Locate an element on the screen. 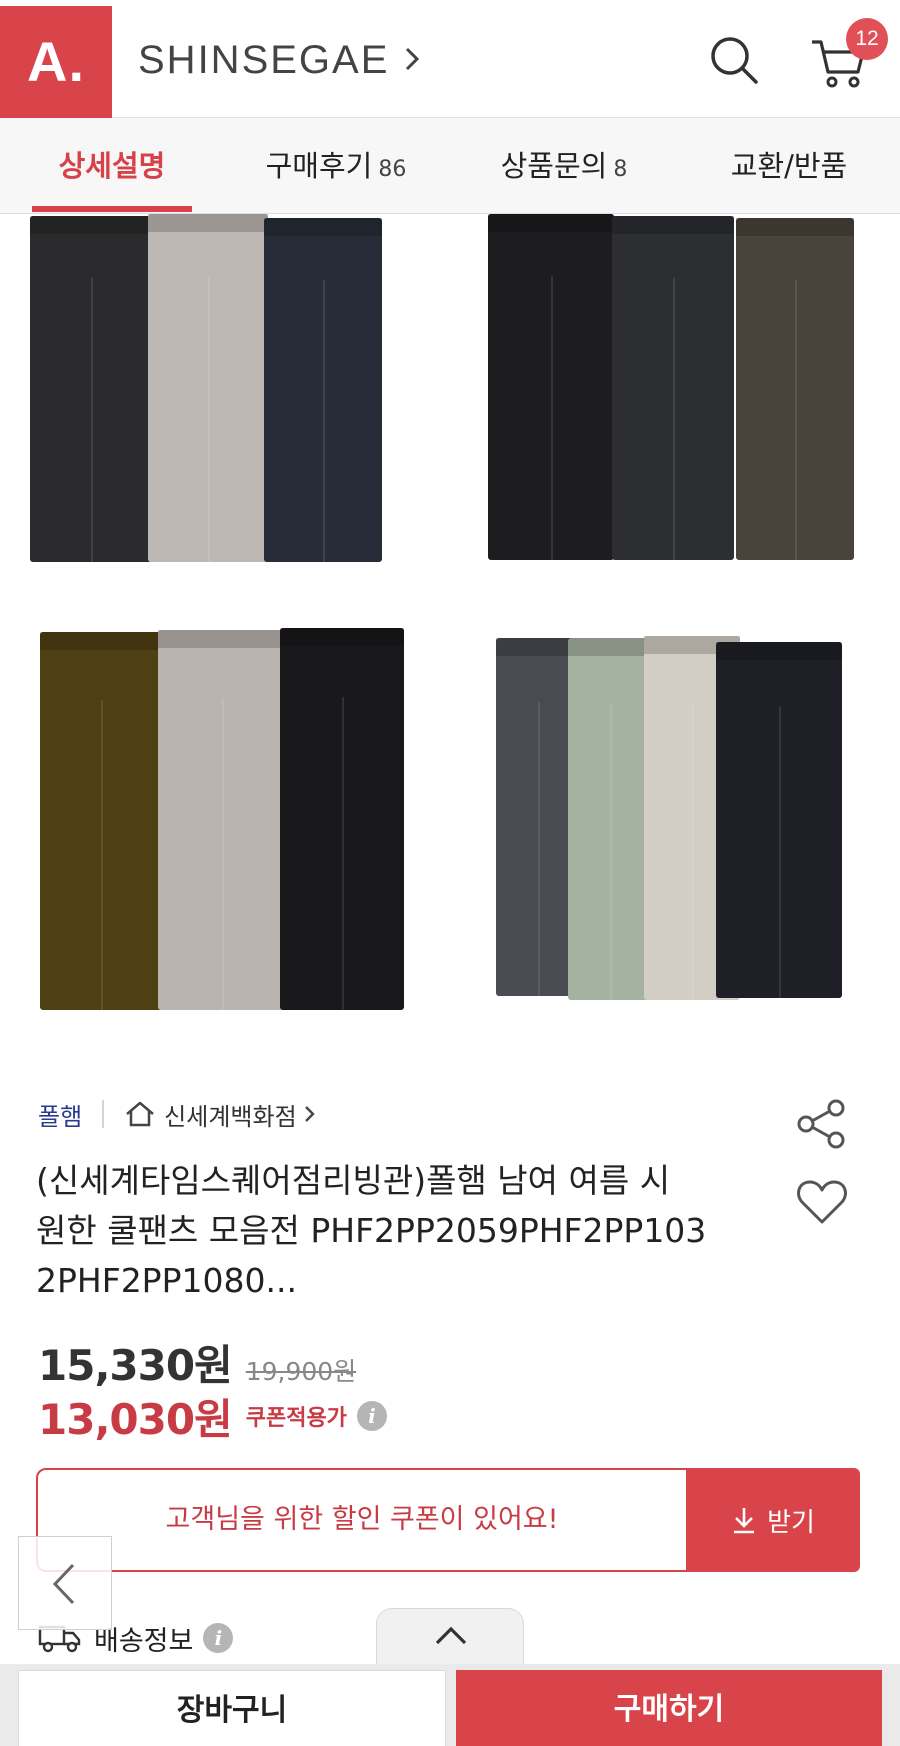  home-icon is located at coordinates (140, 1114).